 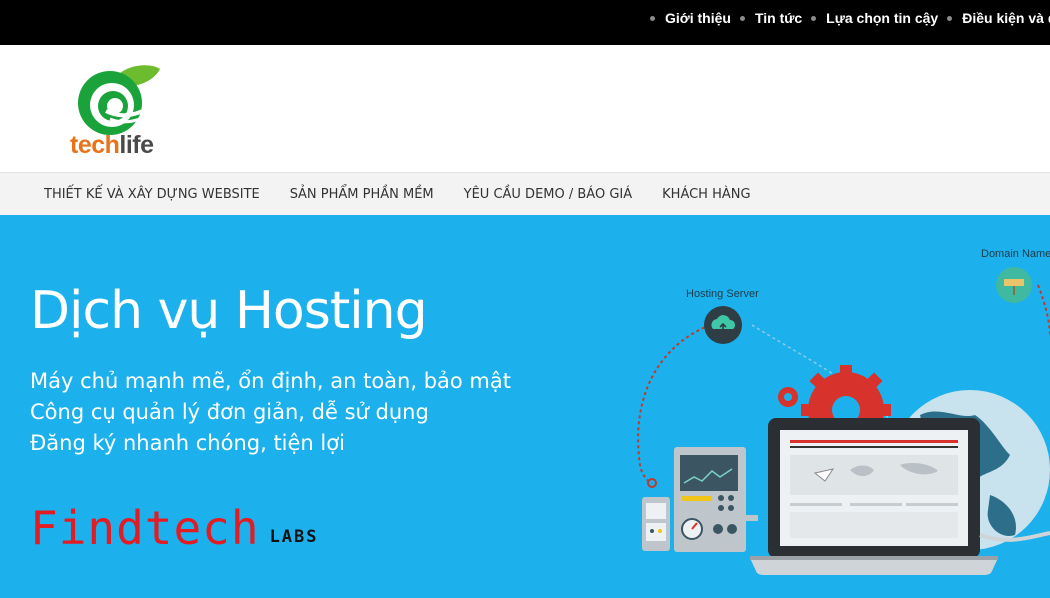 I want to click on logo-text-life: life, so click(x=136, y=145).